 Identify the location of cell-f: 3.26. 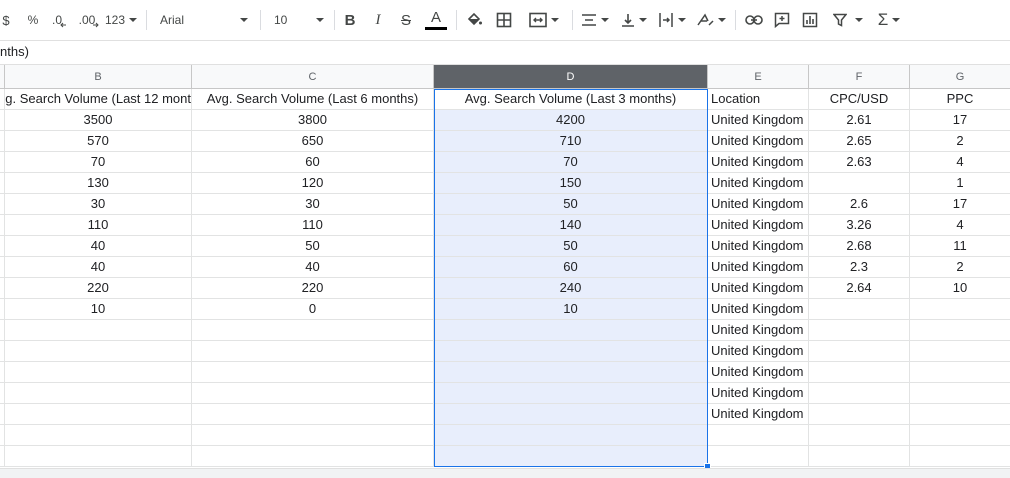
(859, 225).